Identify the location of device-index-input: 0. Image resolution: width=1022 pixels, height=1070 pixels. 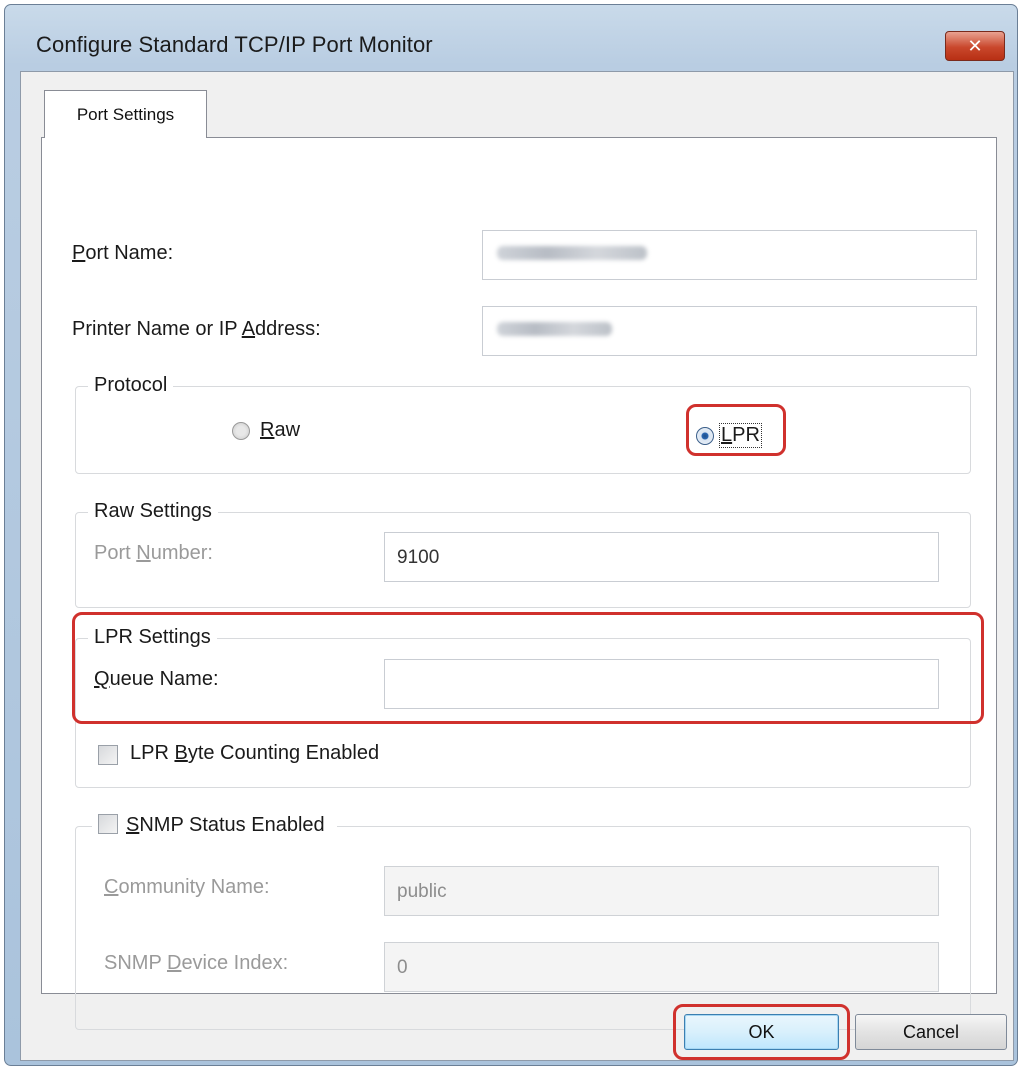
(661, 967).